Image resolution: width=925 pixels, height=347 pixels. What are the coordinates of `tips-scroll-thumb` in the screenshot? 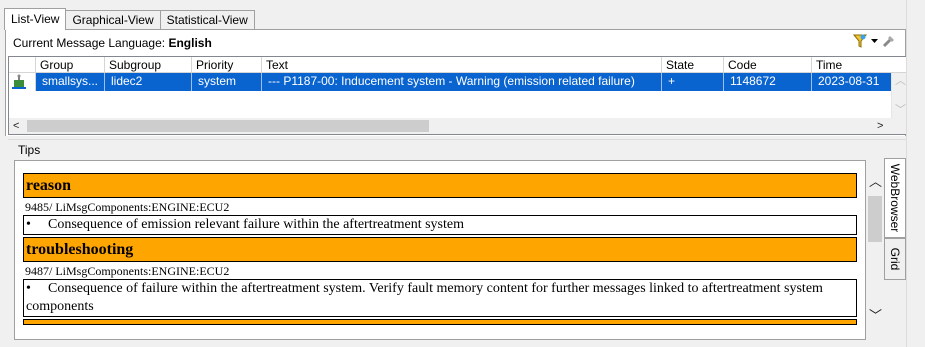 It's located at (875, 219).